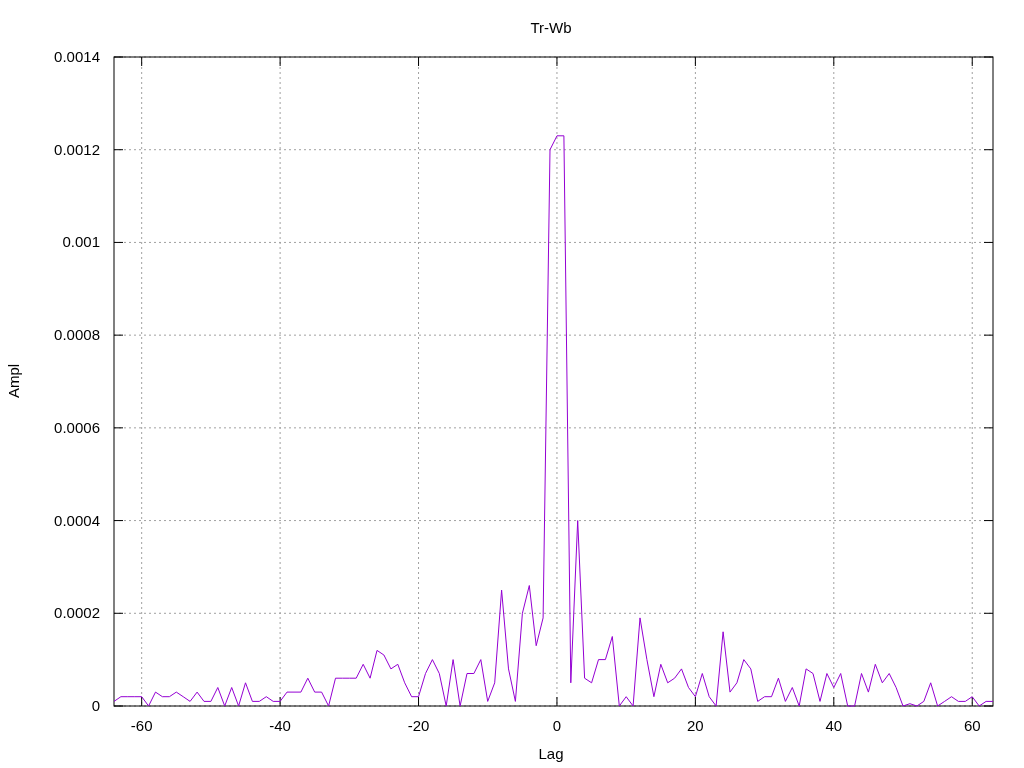 The width and height of the screenshot is (1024, 768). What do you see at coordinates (13, 381) in the screenshot?
I see `y-axis-label: Ampl` at bounding box center [13, 381].